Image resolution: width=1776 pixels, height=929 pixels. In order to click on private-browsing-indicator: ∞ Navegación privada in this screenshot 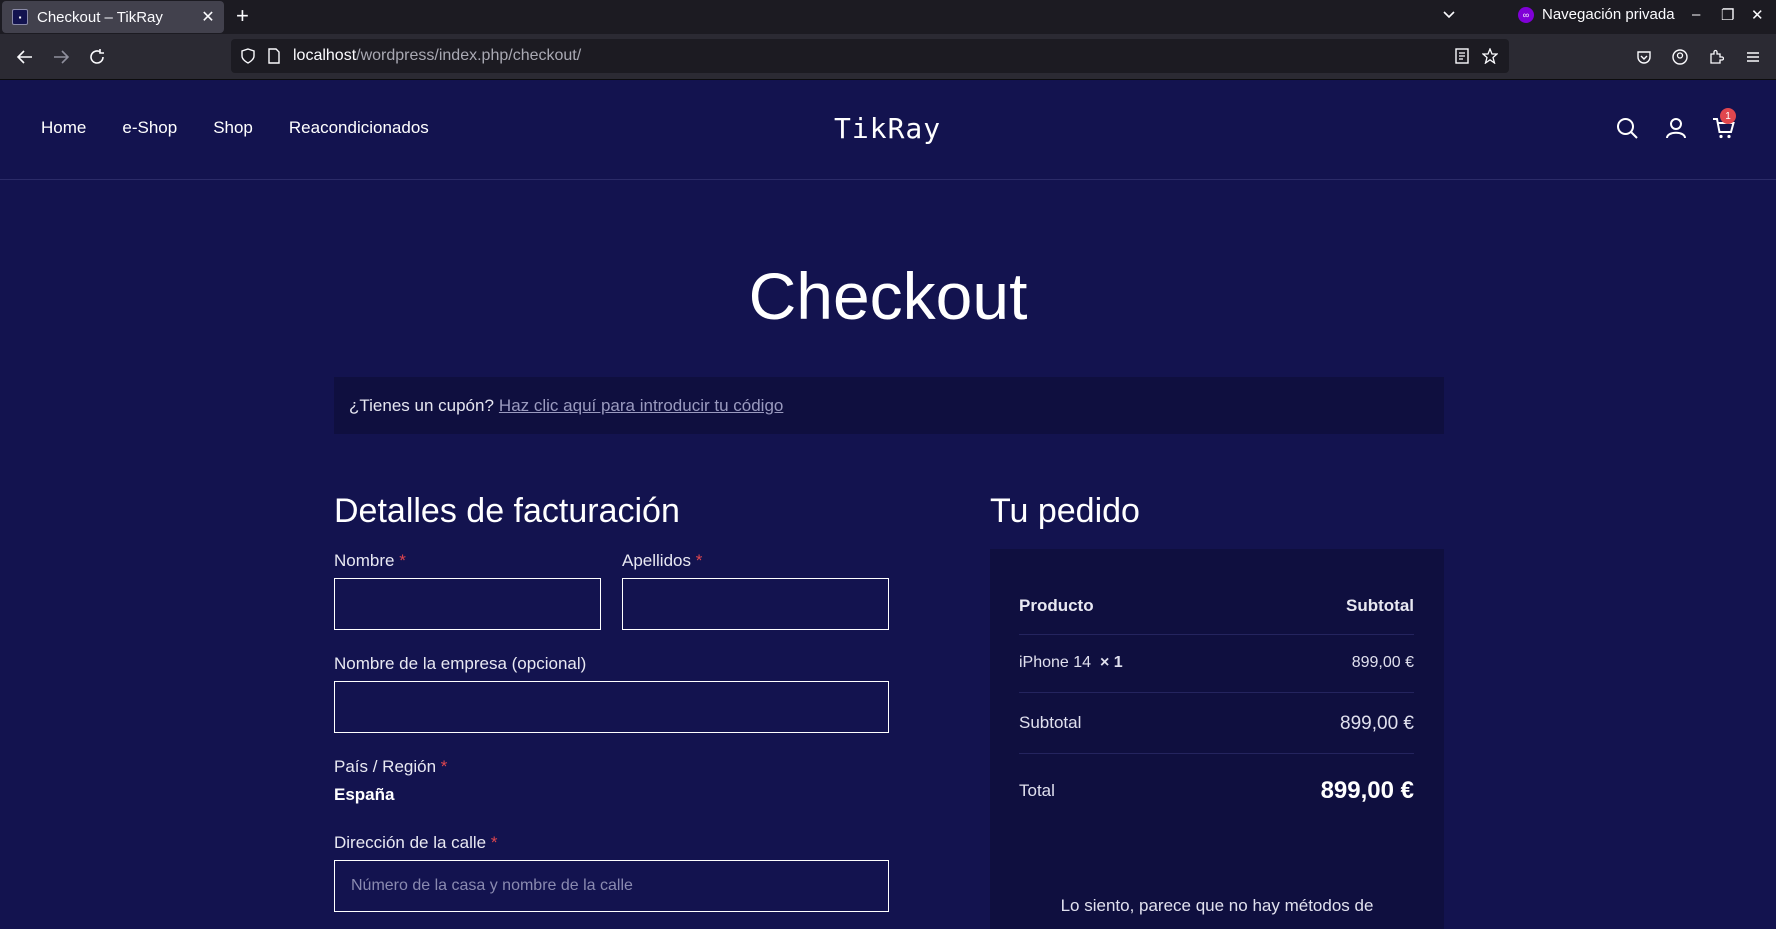, I will do `click(1596, 14)`.